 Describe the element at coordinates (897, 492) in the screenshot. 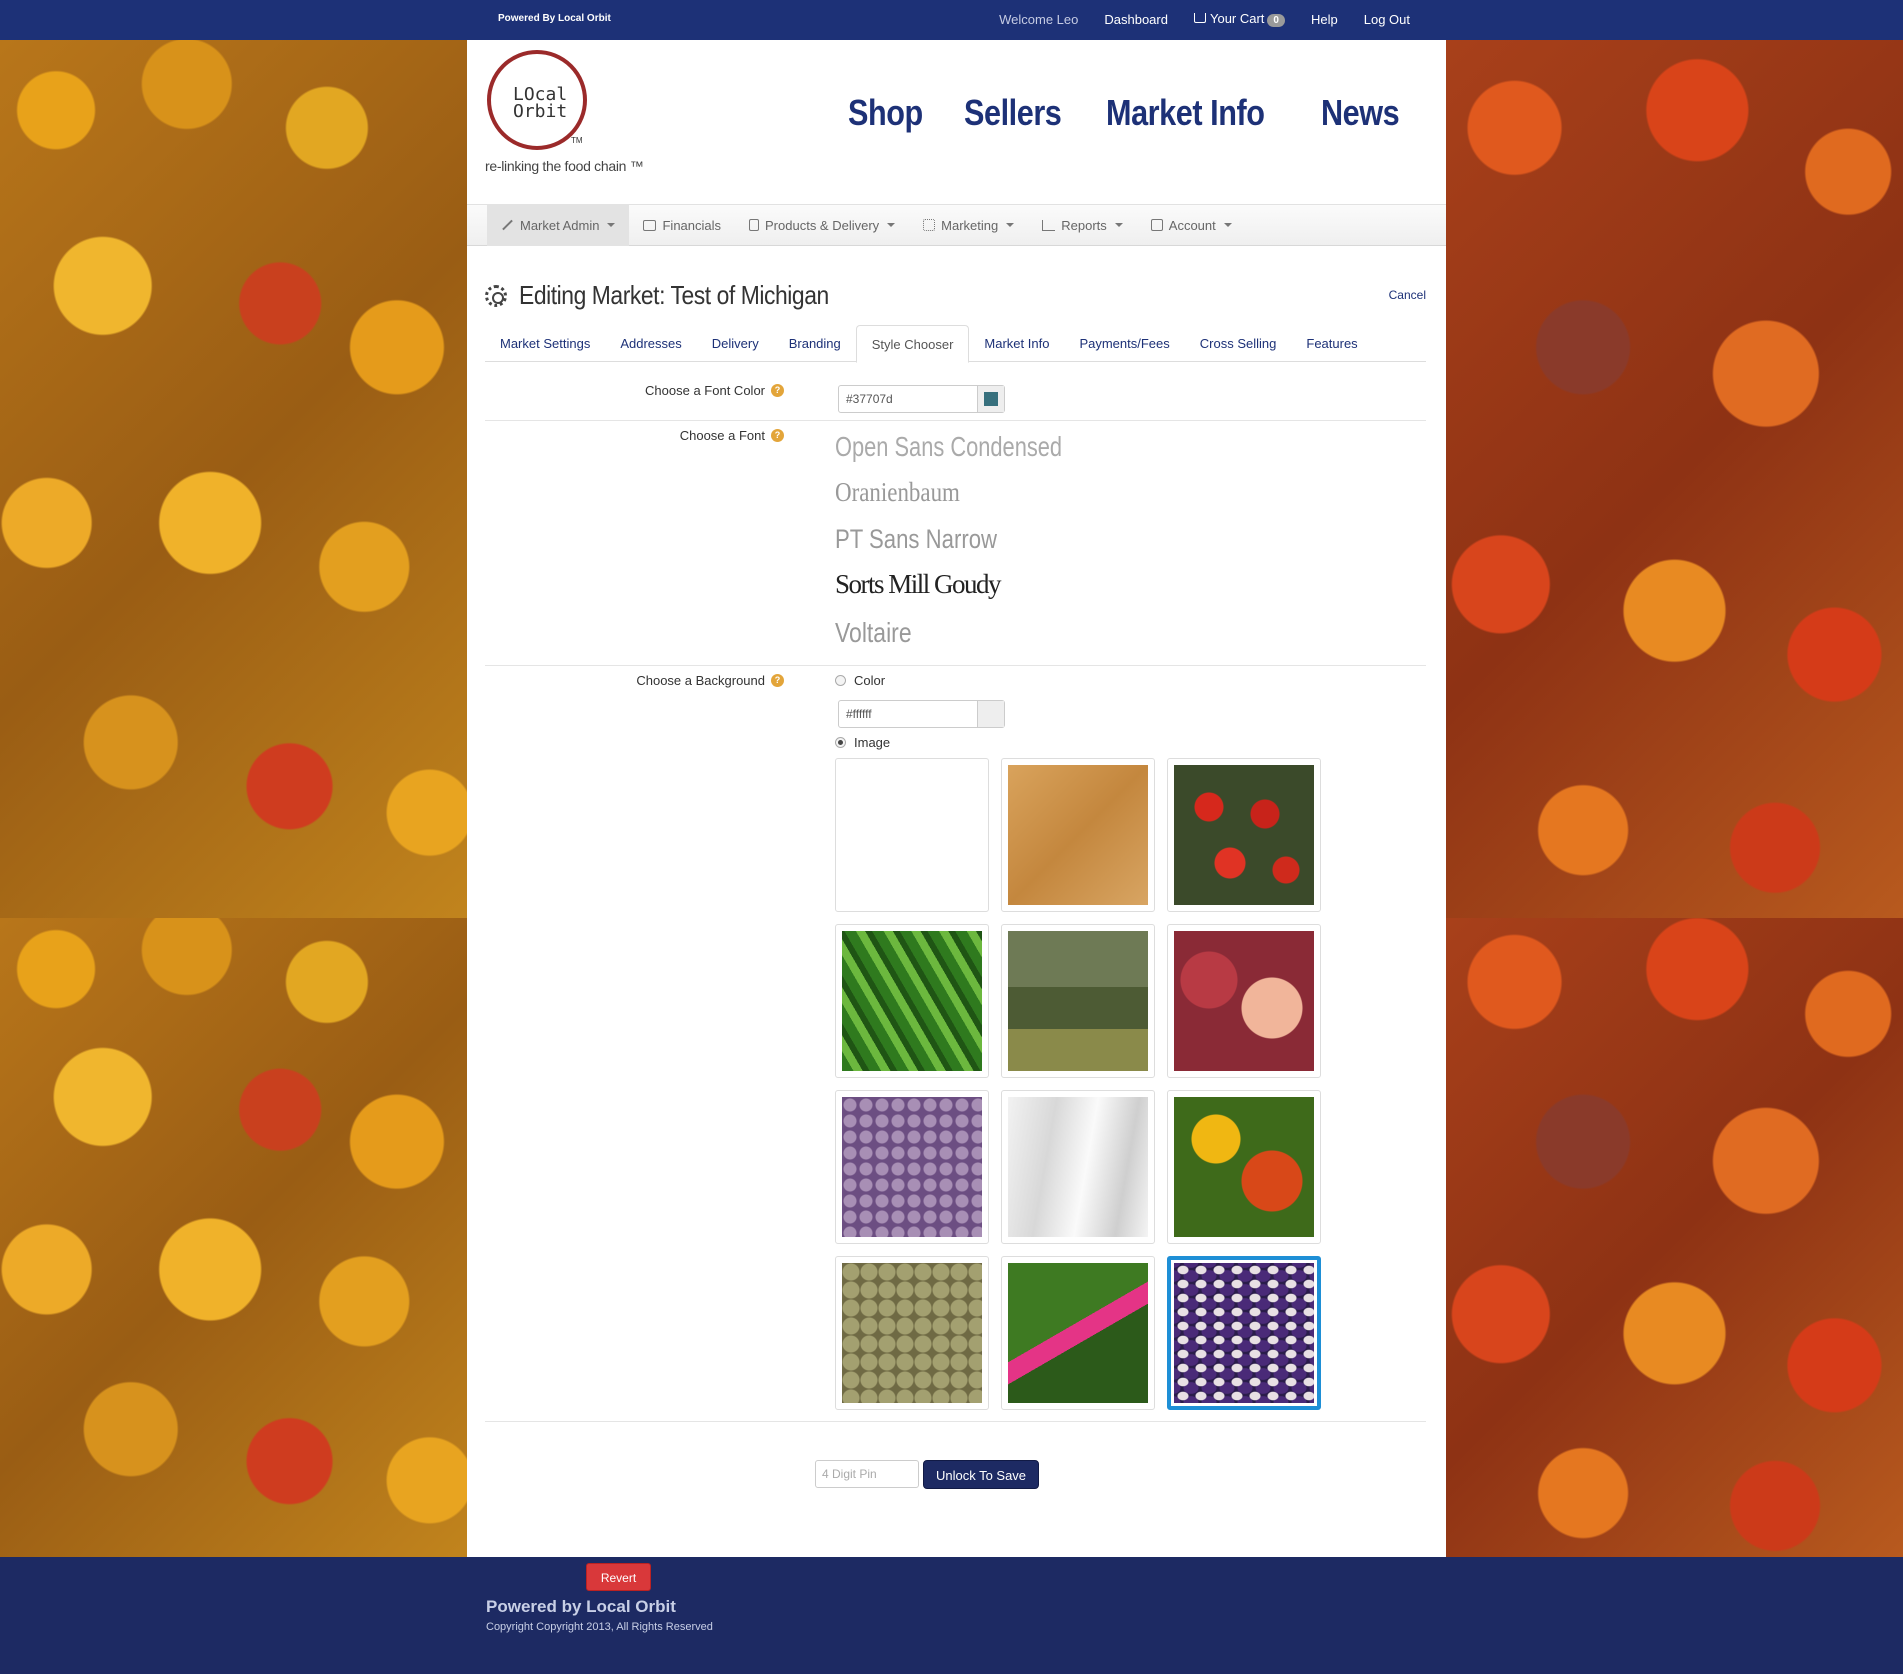

I see `font-option-oranienbaum: Oranienbaum` at that location.